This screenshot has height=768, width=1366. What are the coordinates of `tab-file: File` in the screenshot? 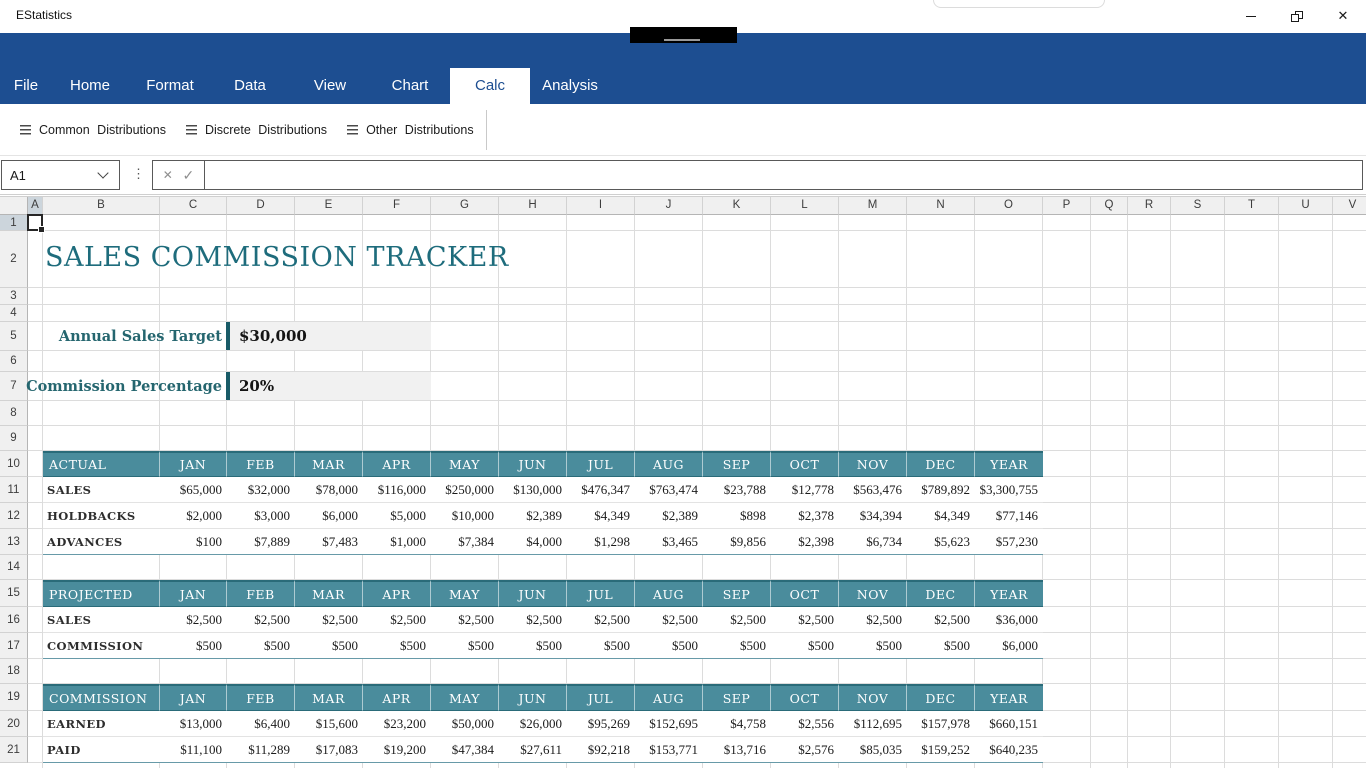 It's located at (26, 86).